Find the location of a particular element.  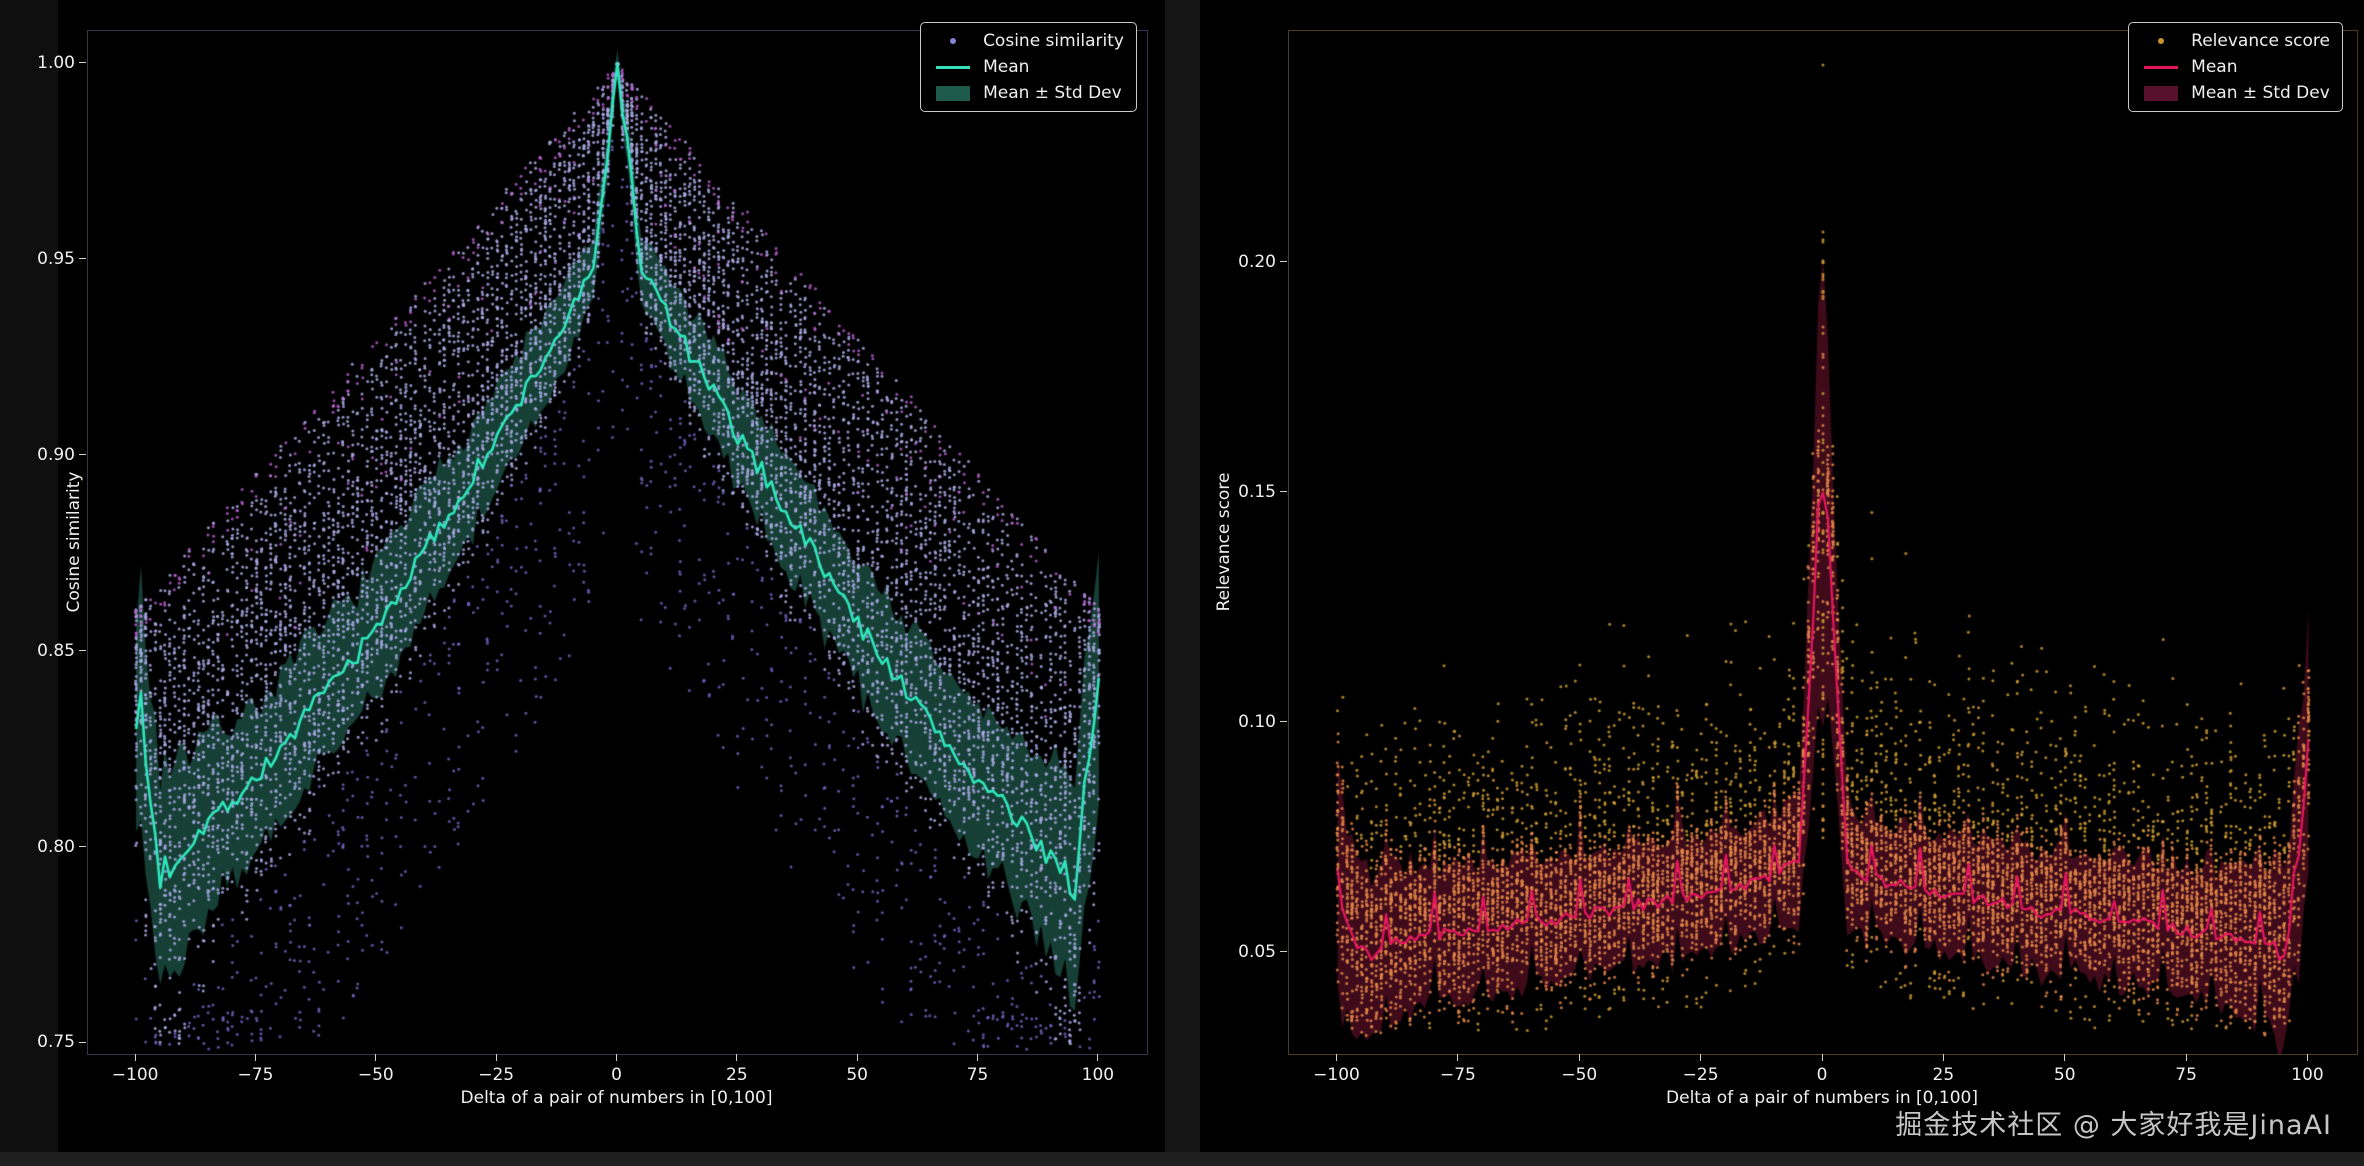

watermark-text: 掘金技术社区 @ 大家好我是JinaAI is located at coordinates (2113, 1125).